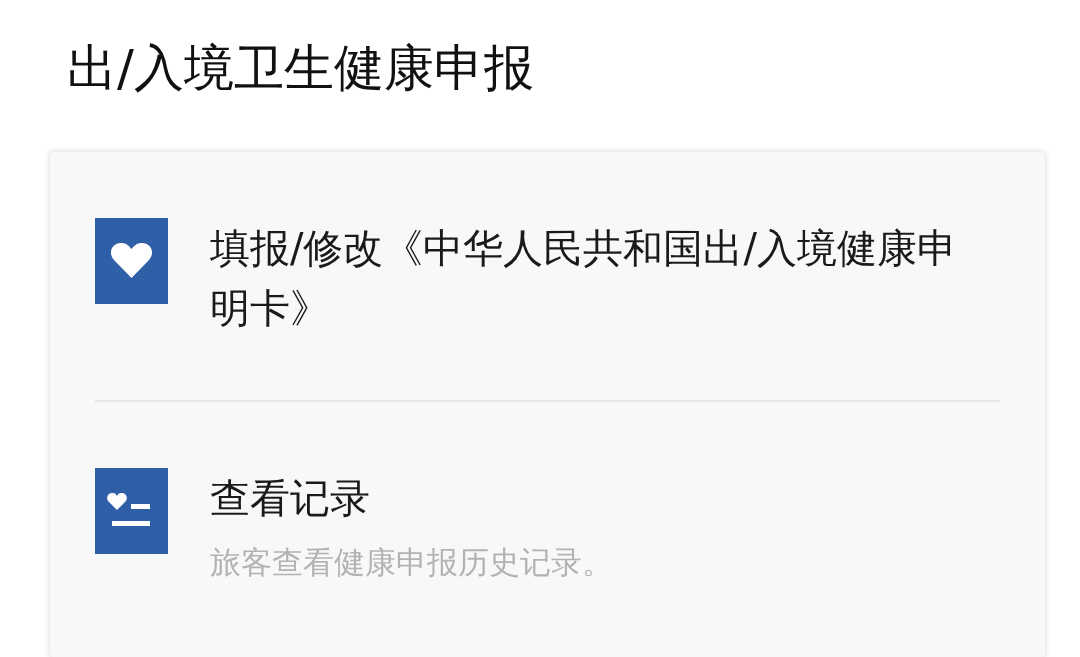 The height and width of the screenshot is (657, 1080). What do you see at coordinates (301, 68) in the screenshot?
I see `page-title: 出/入境卫生健康申报` at bounding box center [301, 68].